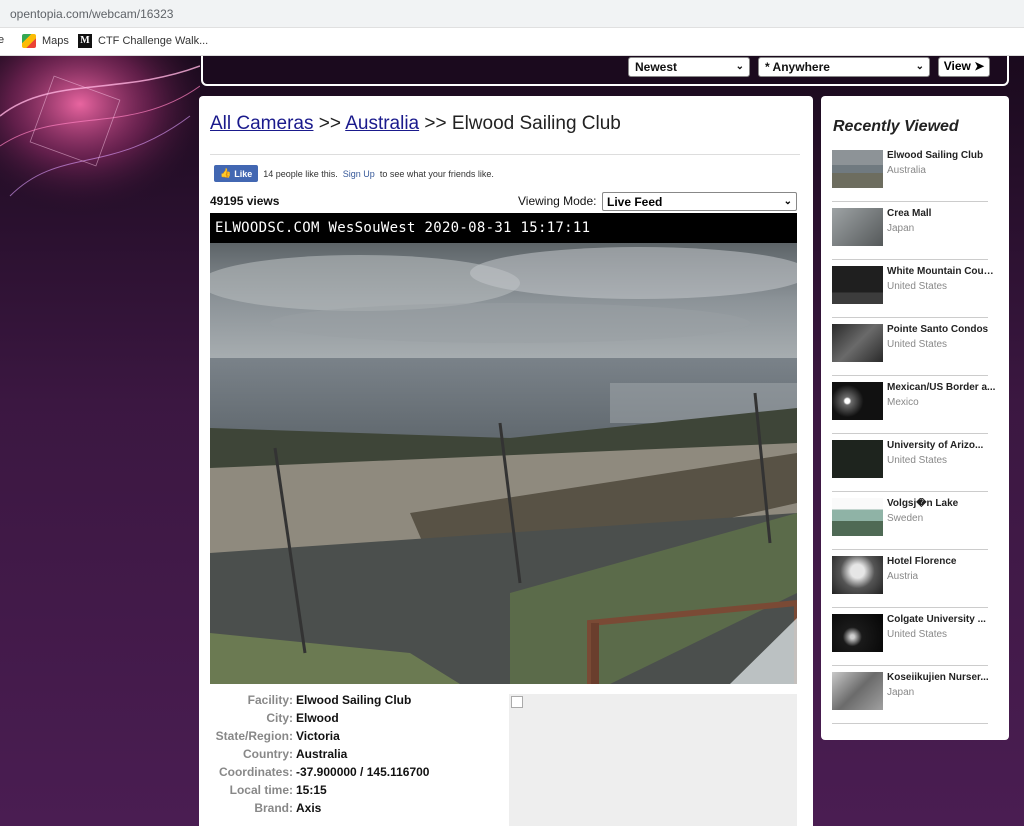  What do you see at coordinates (261, 790) in the screenshot?
I see `info-key: Local time:` at bounding box center [261, 790].